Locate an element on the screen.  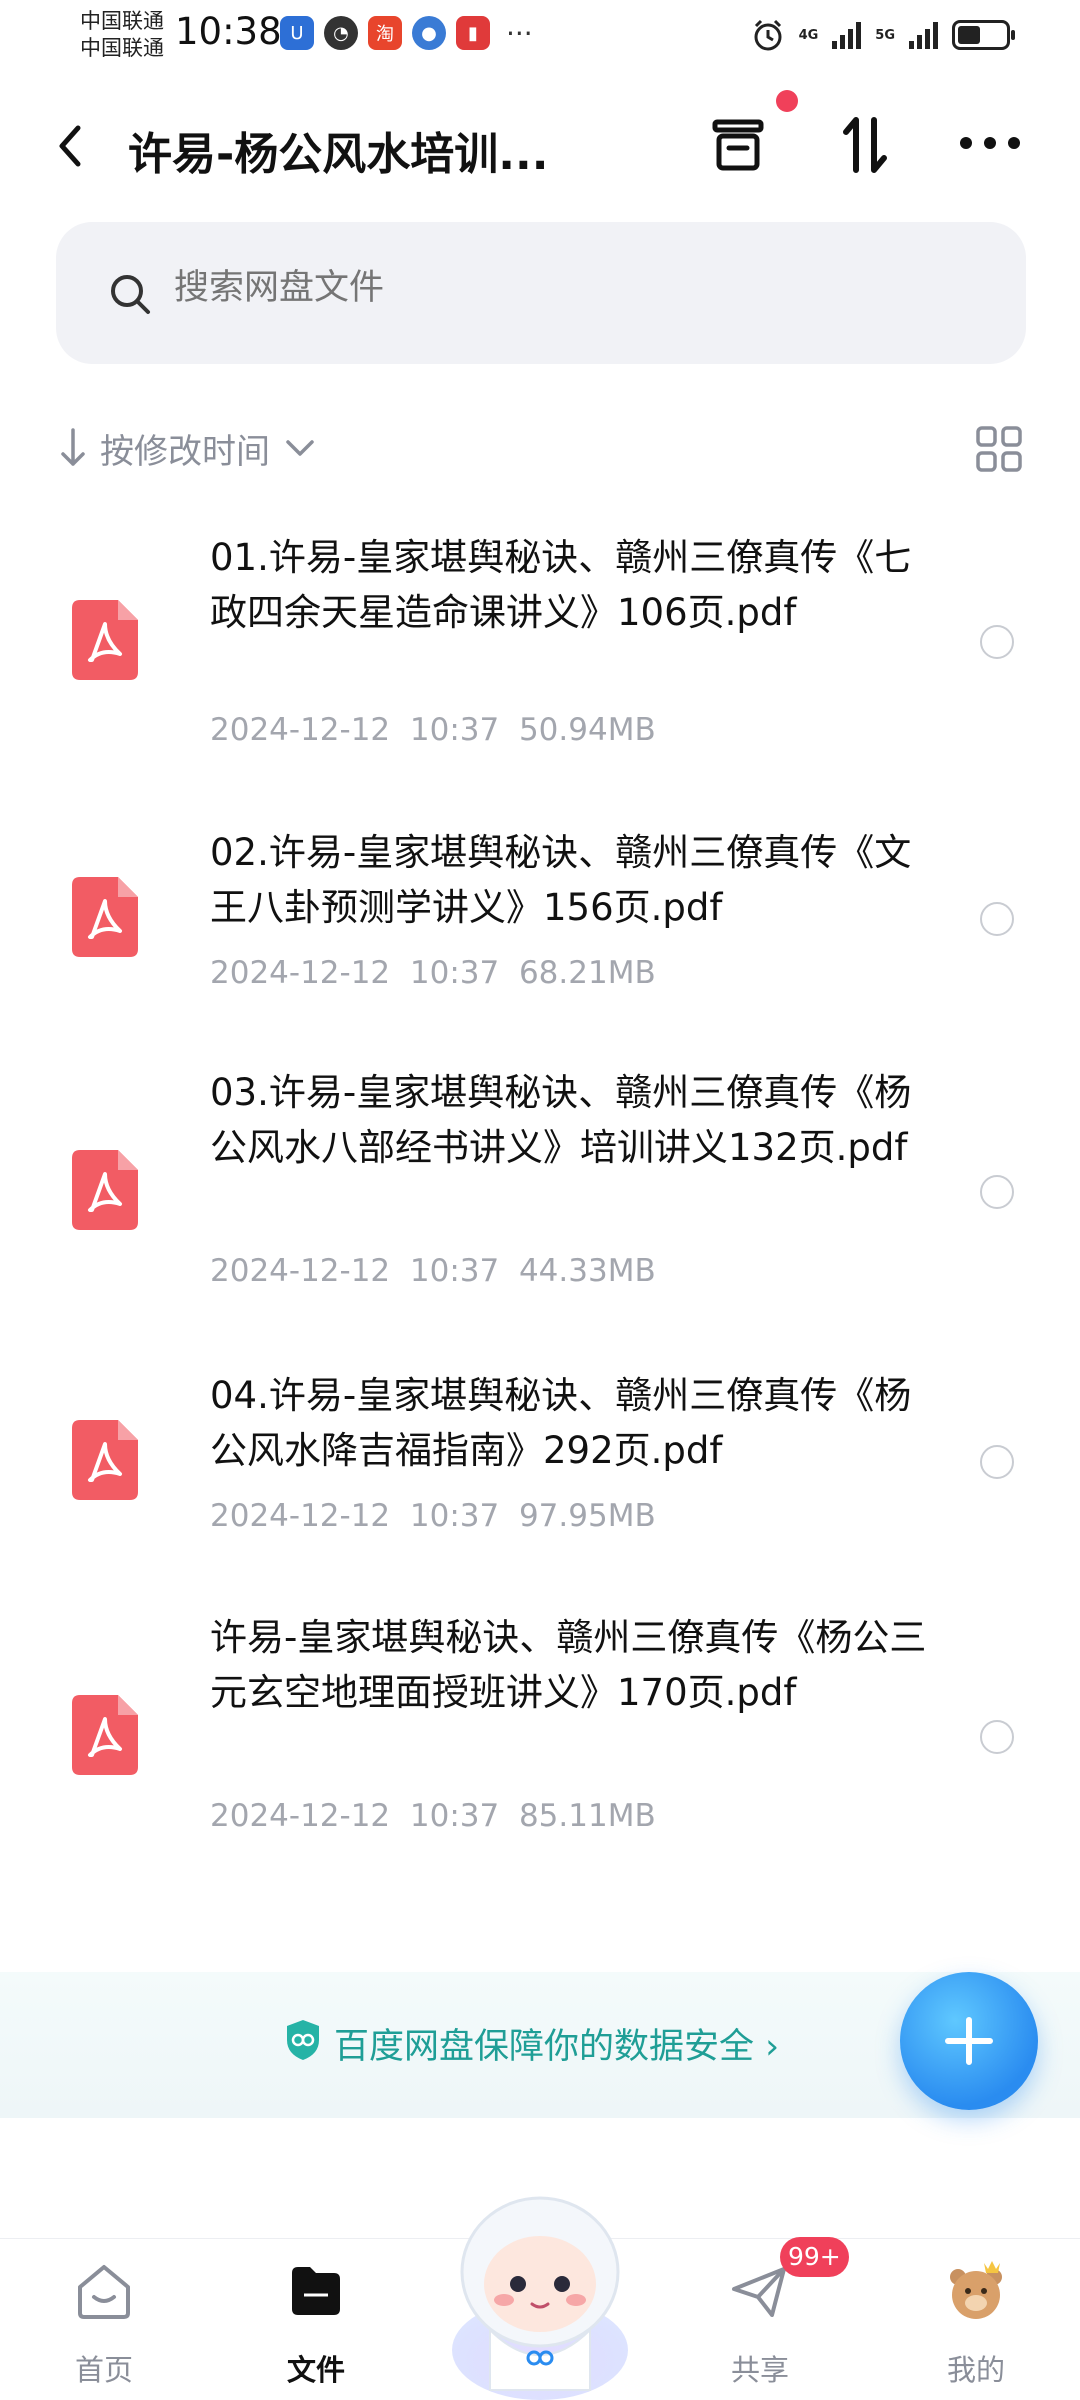
file-meta: 2024-12-12 10:37 97.95MB is located at coordinates (433, 1516).